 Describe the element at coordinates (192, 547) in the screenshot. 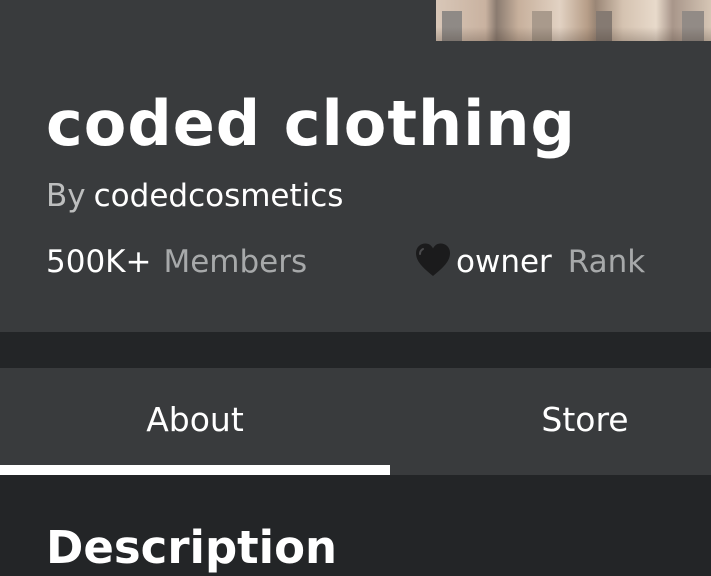

I see `description-heading: Description` at that location.